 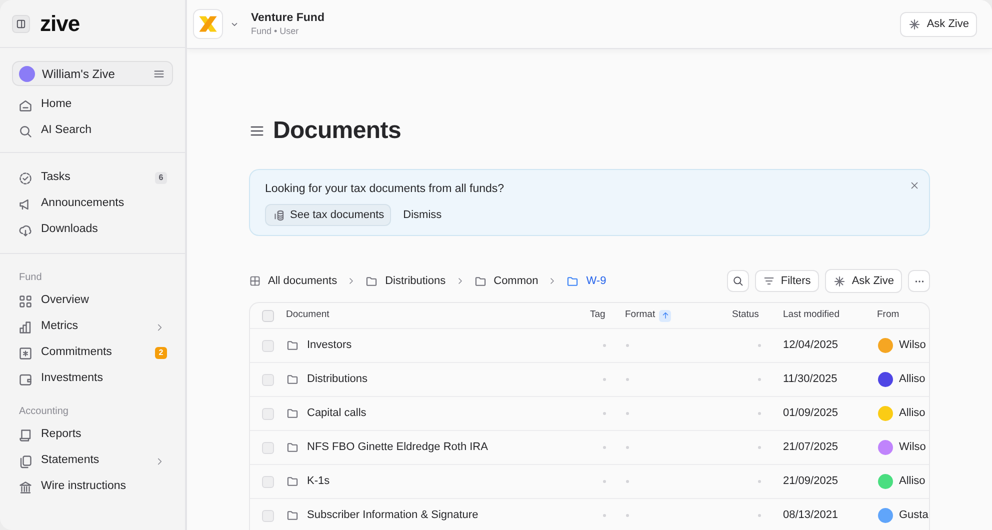 I want to click on fund-name: Venture Fund, so click(x=288, y=18).